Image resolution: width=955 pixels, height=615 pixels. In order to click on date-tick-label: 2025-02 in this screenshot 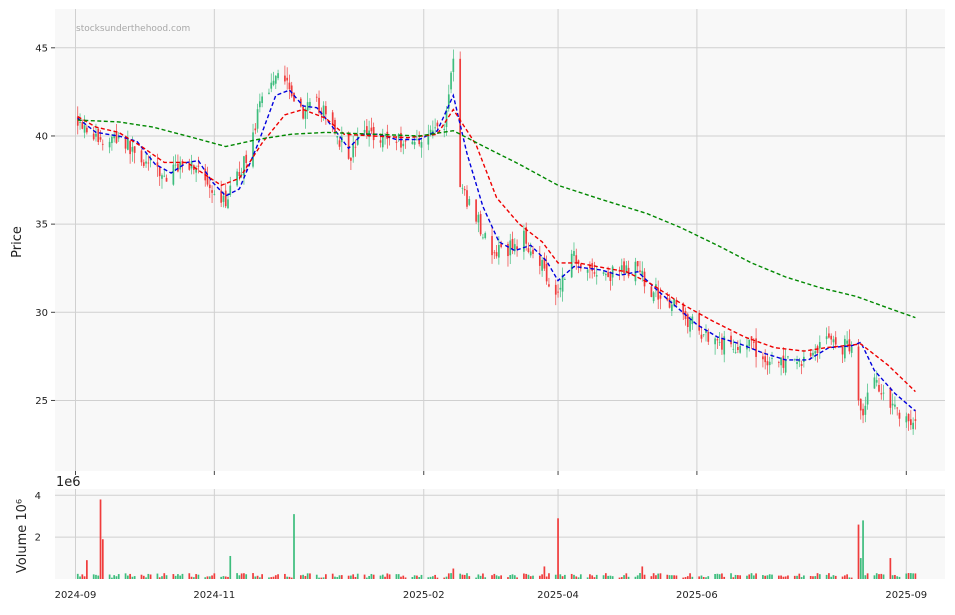, I will do `click(424, 595)`.